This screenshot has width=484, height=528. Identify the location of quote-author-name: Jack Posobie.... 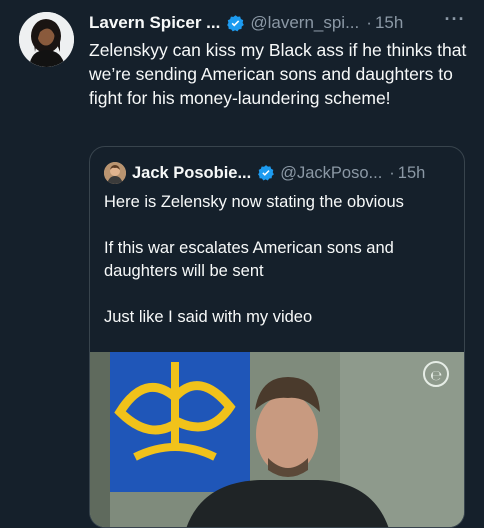
(191, 173).